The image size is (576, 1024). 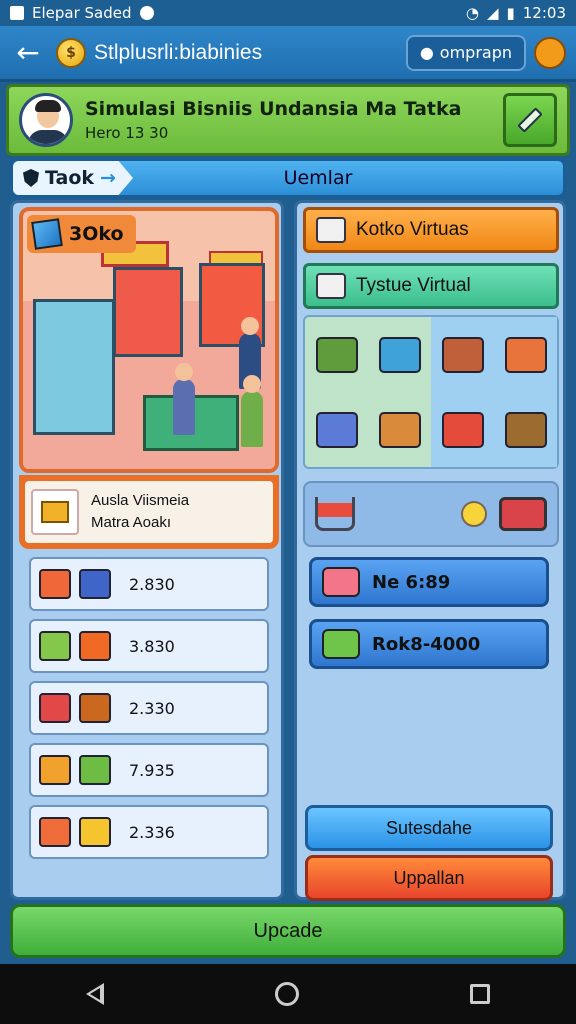 I want to click on cart-icon, so click(x=335, y=514).